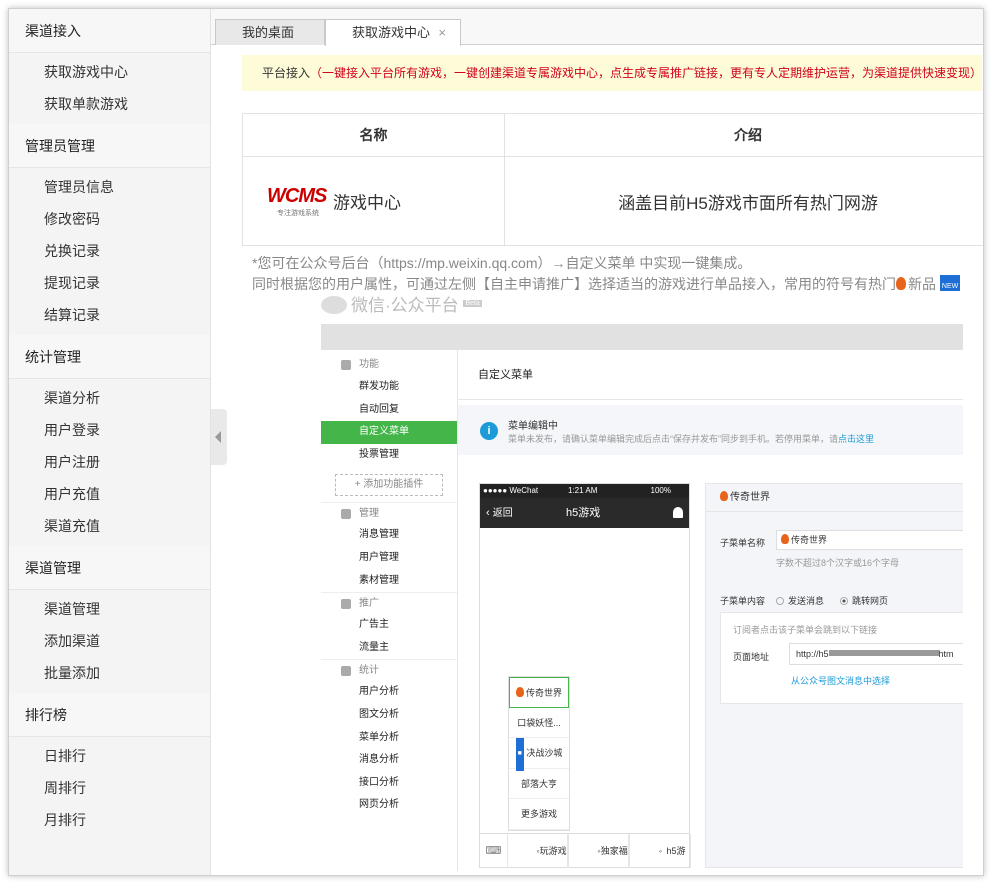 Image resolution: width=992 pixels, height=884 pixels. I want to click on sidebar-group-header: 管理员管理, so click(109, 146).